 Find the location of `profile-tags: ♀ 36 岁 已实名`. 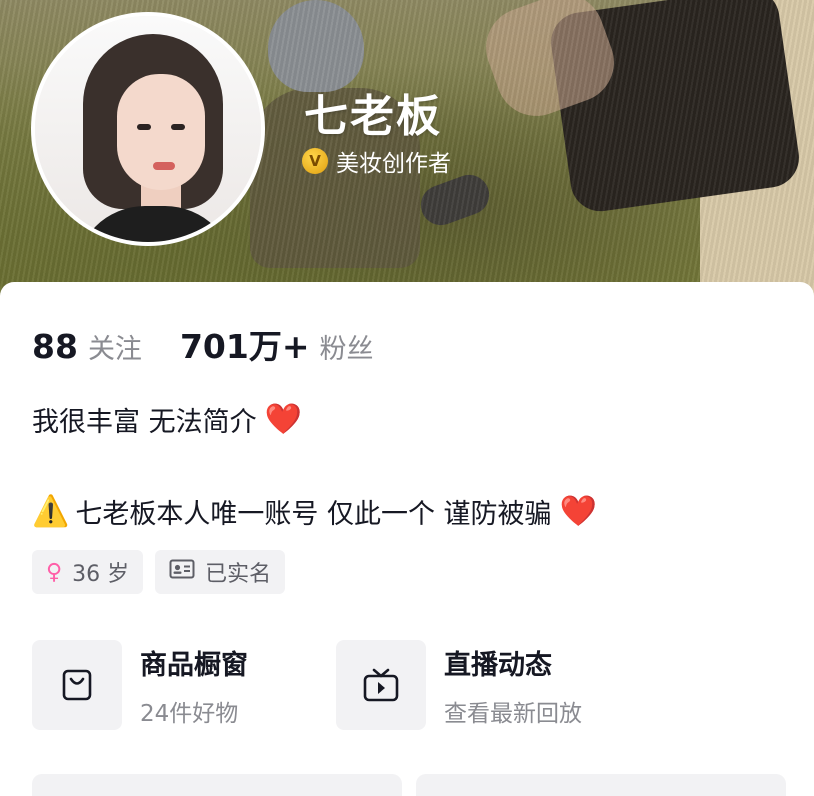

profile-tags: ♀ 36 岁 已实名 is located at coordinates (164, 572).